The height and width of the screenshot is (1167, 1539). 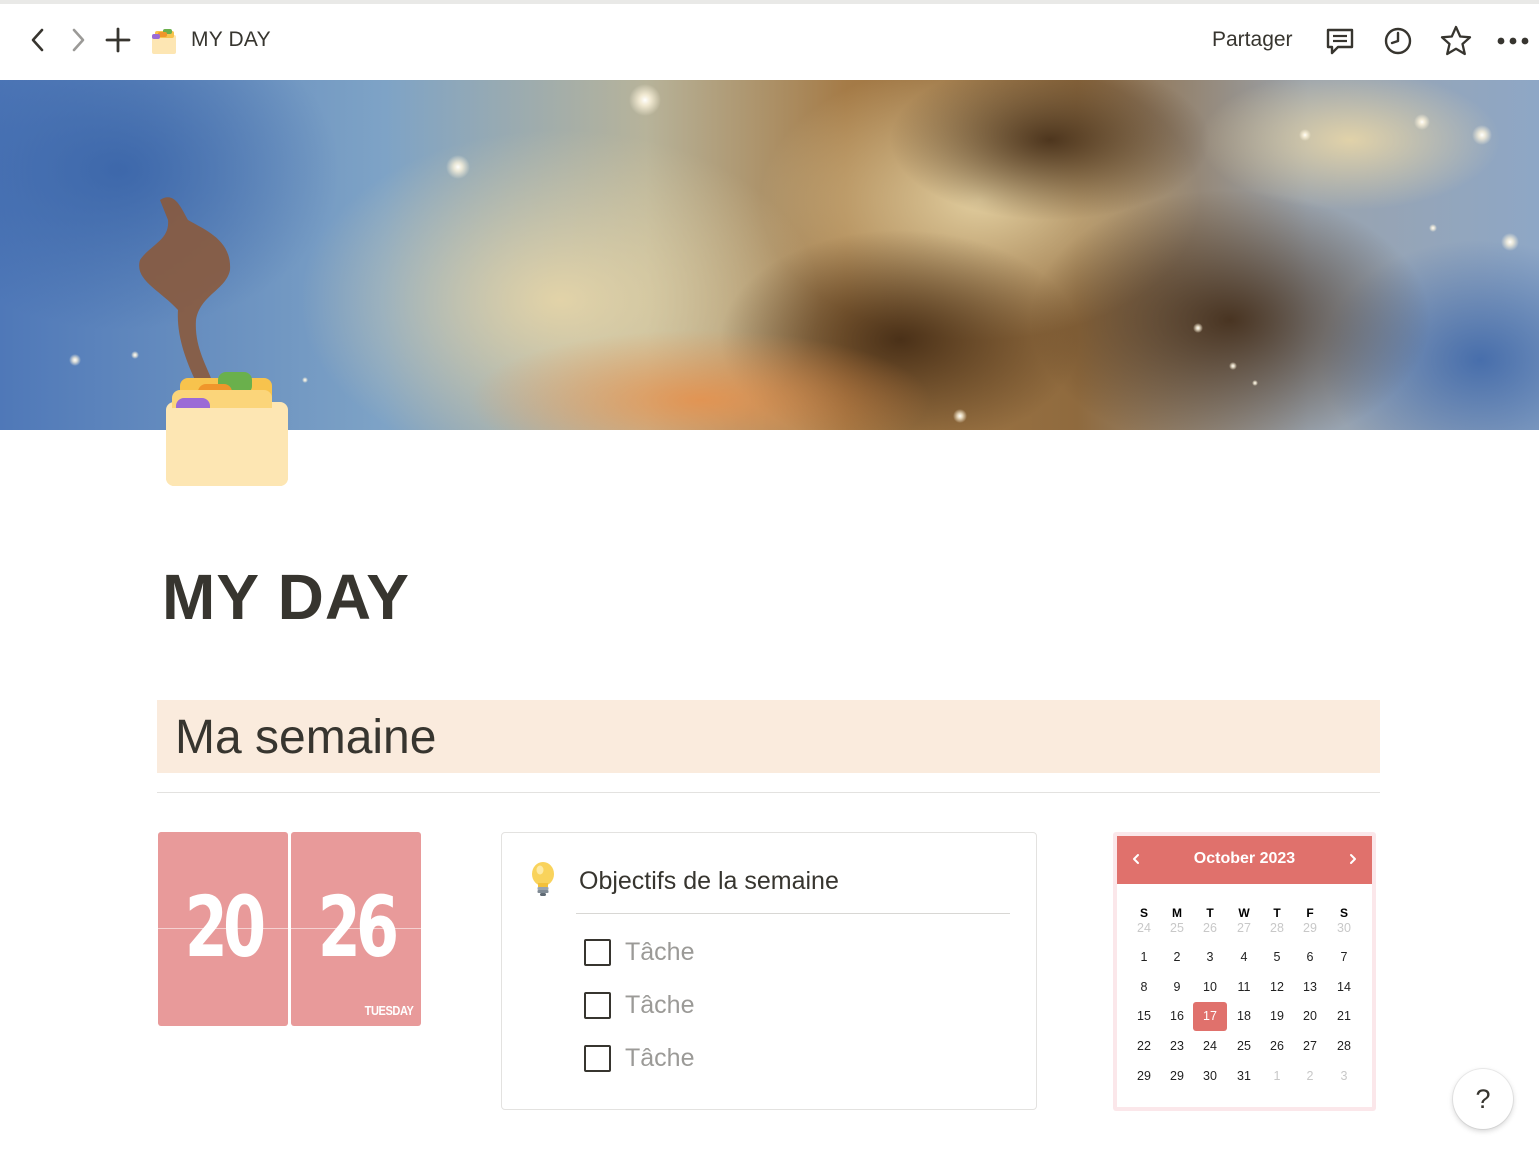 I want to click on calendar-day: 19, so click(x=1277, y=1016).